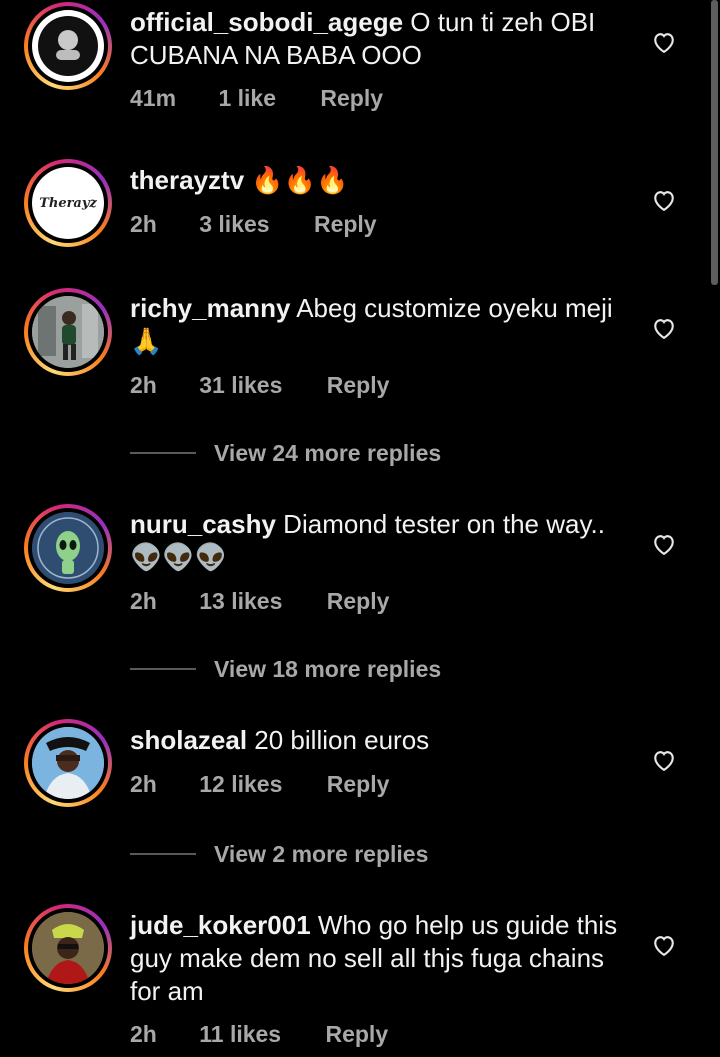 The height and width of the screenshot is (1057, 720). I want to click on like-count: 11 likes, so click(240, 1034).